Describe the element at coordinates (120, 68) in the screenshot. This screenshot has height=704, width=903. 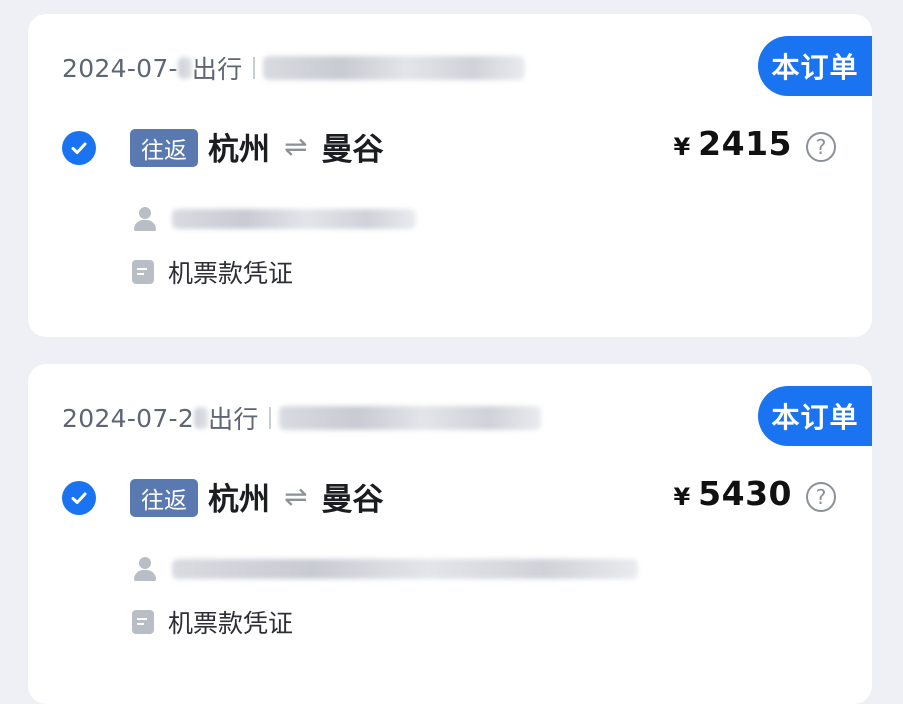
I see `travel-date-prefix: 2024-07-` at that location.